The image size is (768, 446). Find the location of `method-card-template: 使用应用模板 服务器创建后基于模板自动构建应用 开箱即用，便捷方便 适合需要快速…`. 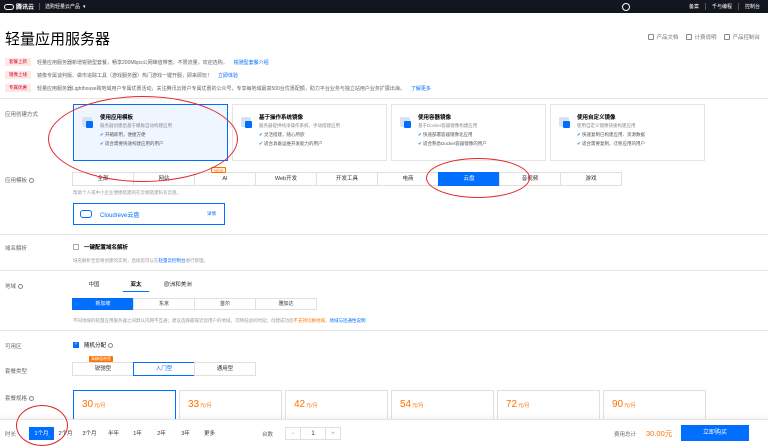

method-card-template: 使用应用模板 服务器创建后基于模板自动构建应用 开箱即用，便捷方便 适合需要快速… is located at coordinates (150, 132).